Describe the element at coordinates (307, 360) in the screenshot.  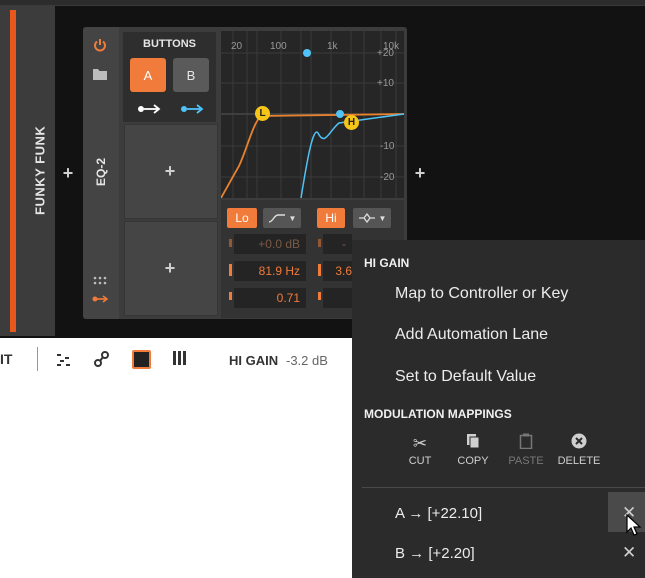
I see `param-value: -3.2 dB` at that location.